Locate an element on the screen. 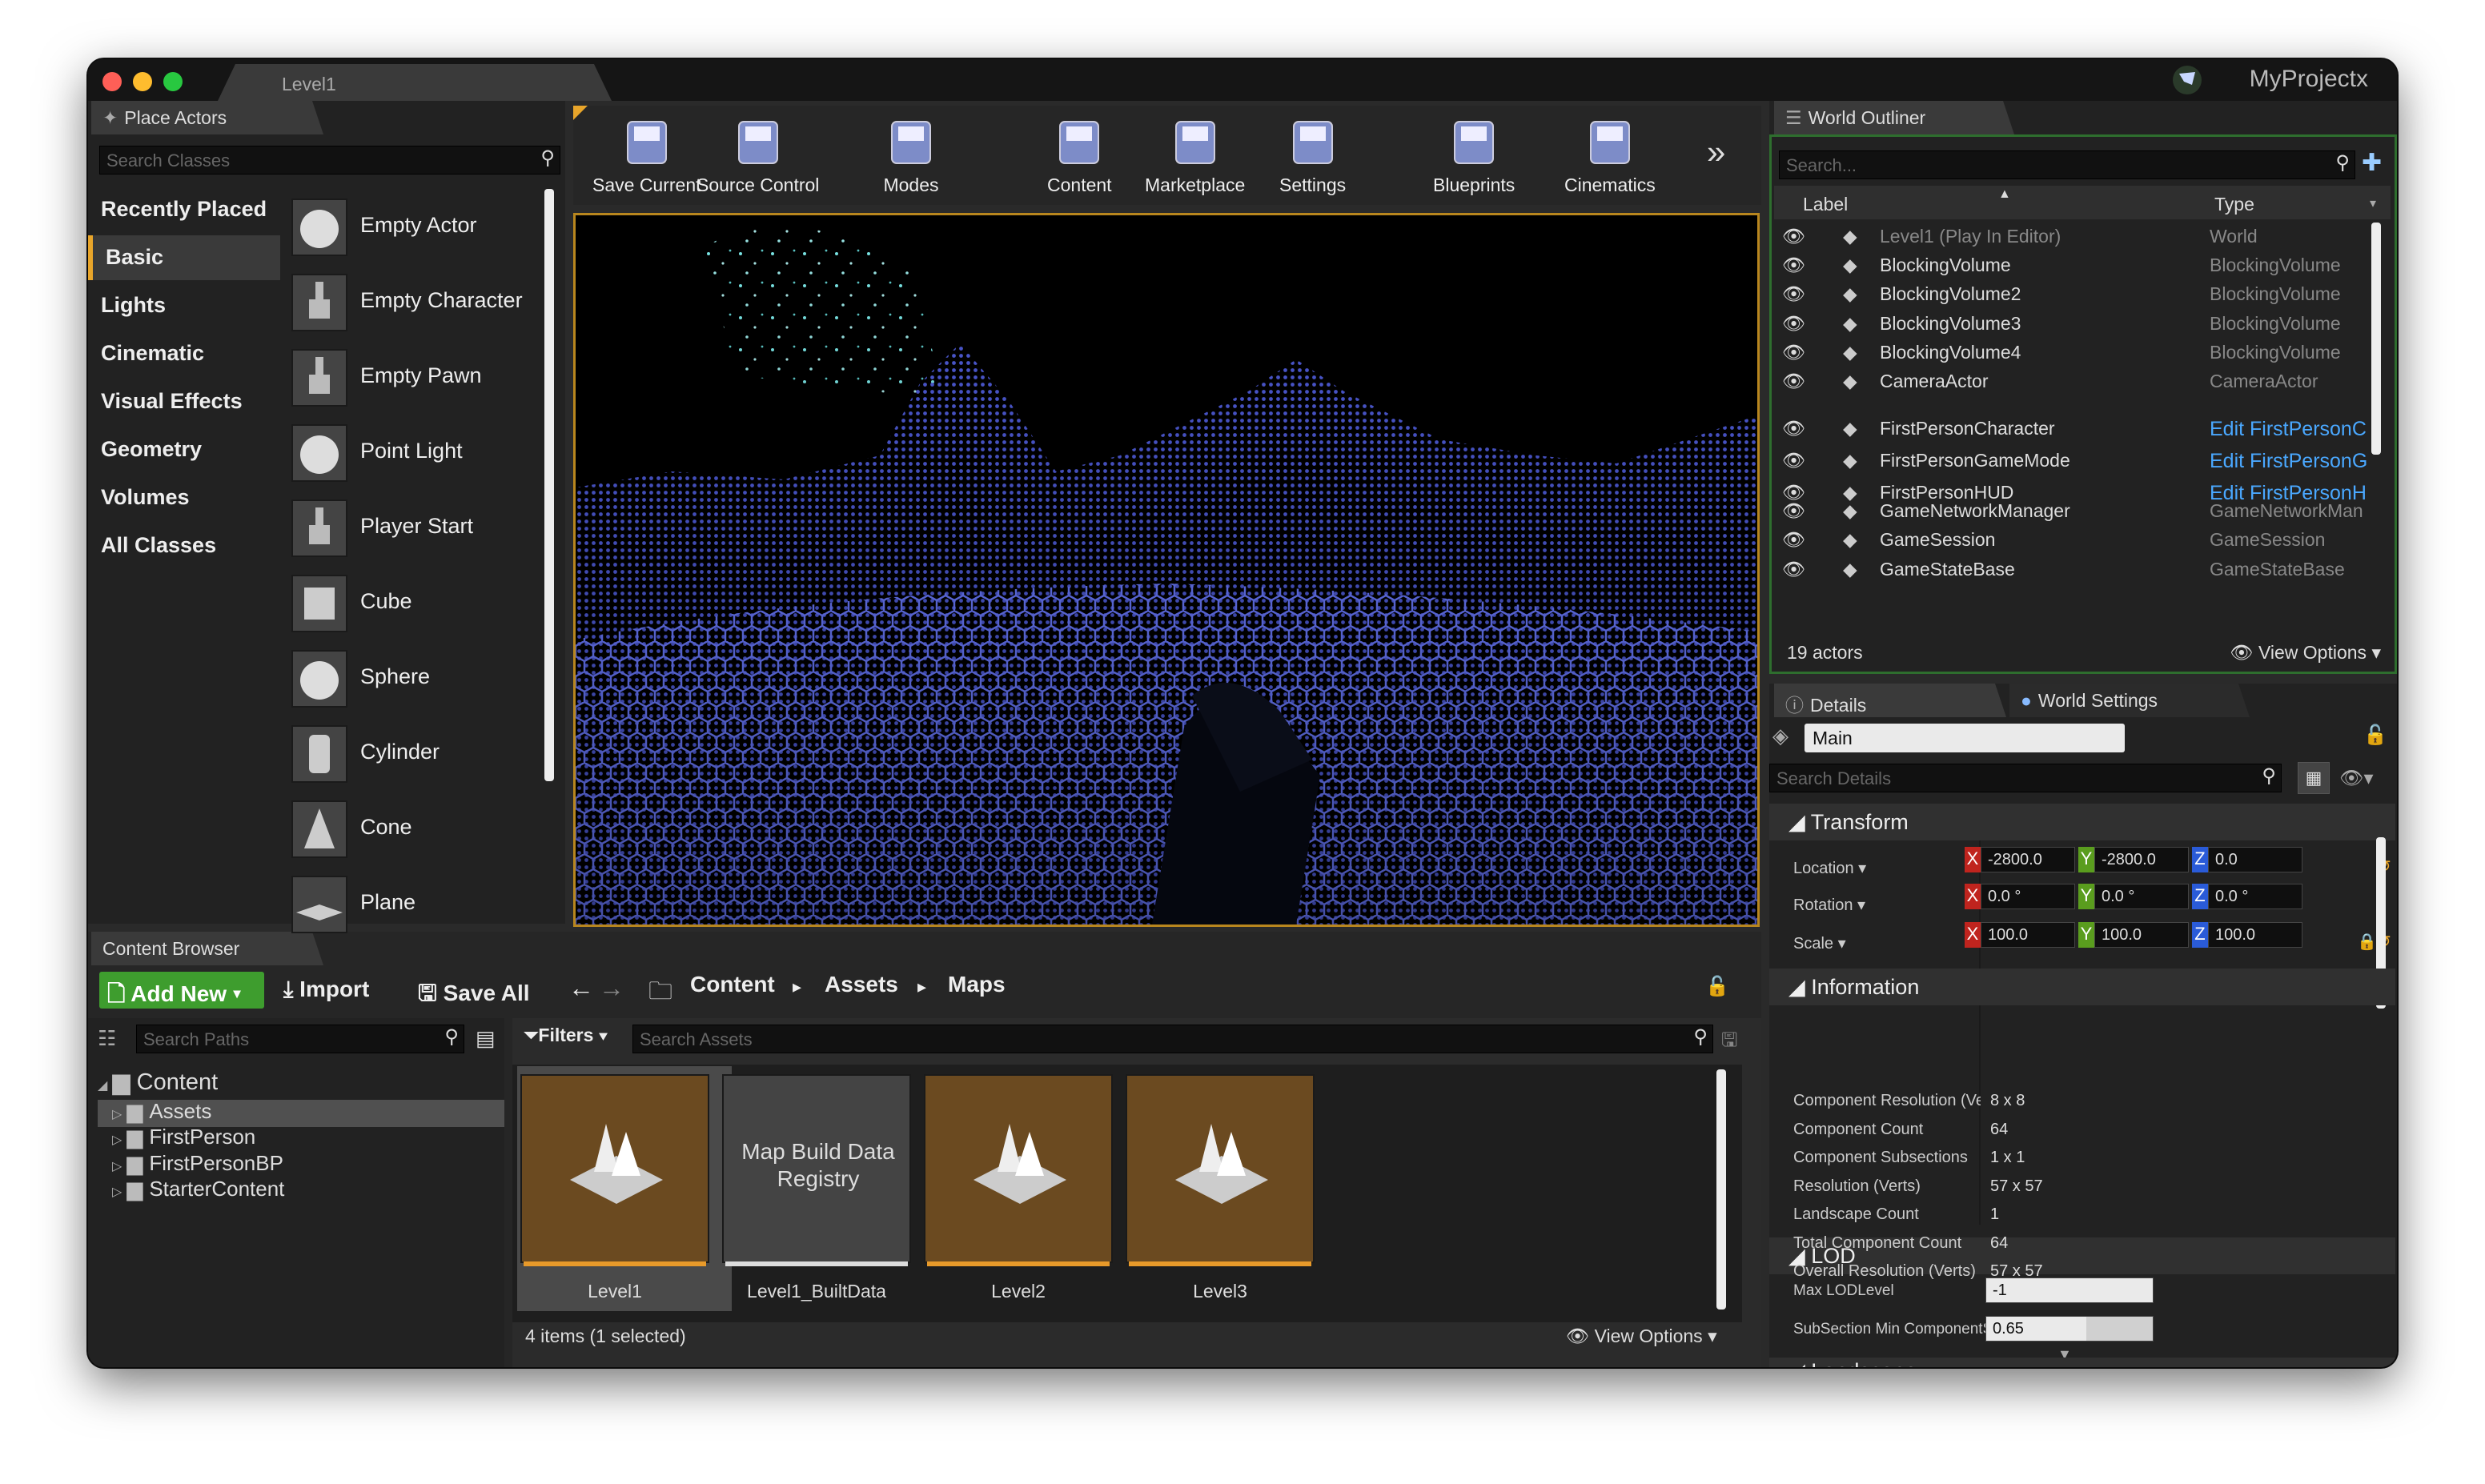 This screenshot has width=2485, height=1484. actor-item-player-start: Player Start is located at coordinates (415, 528).